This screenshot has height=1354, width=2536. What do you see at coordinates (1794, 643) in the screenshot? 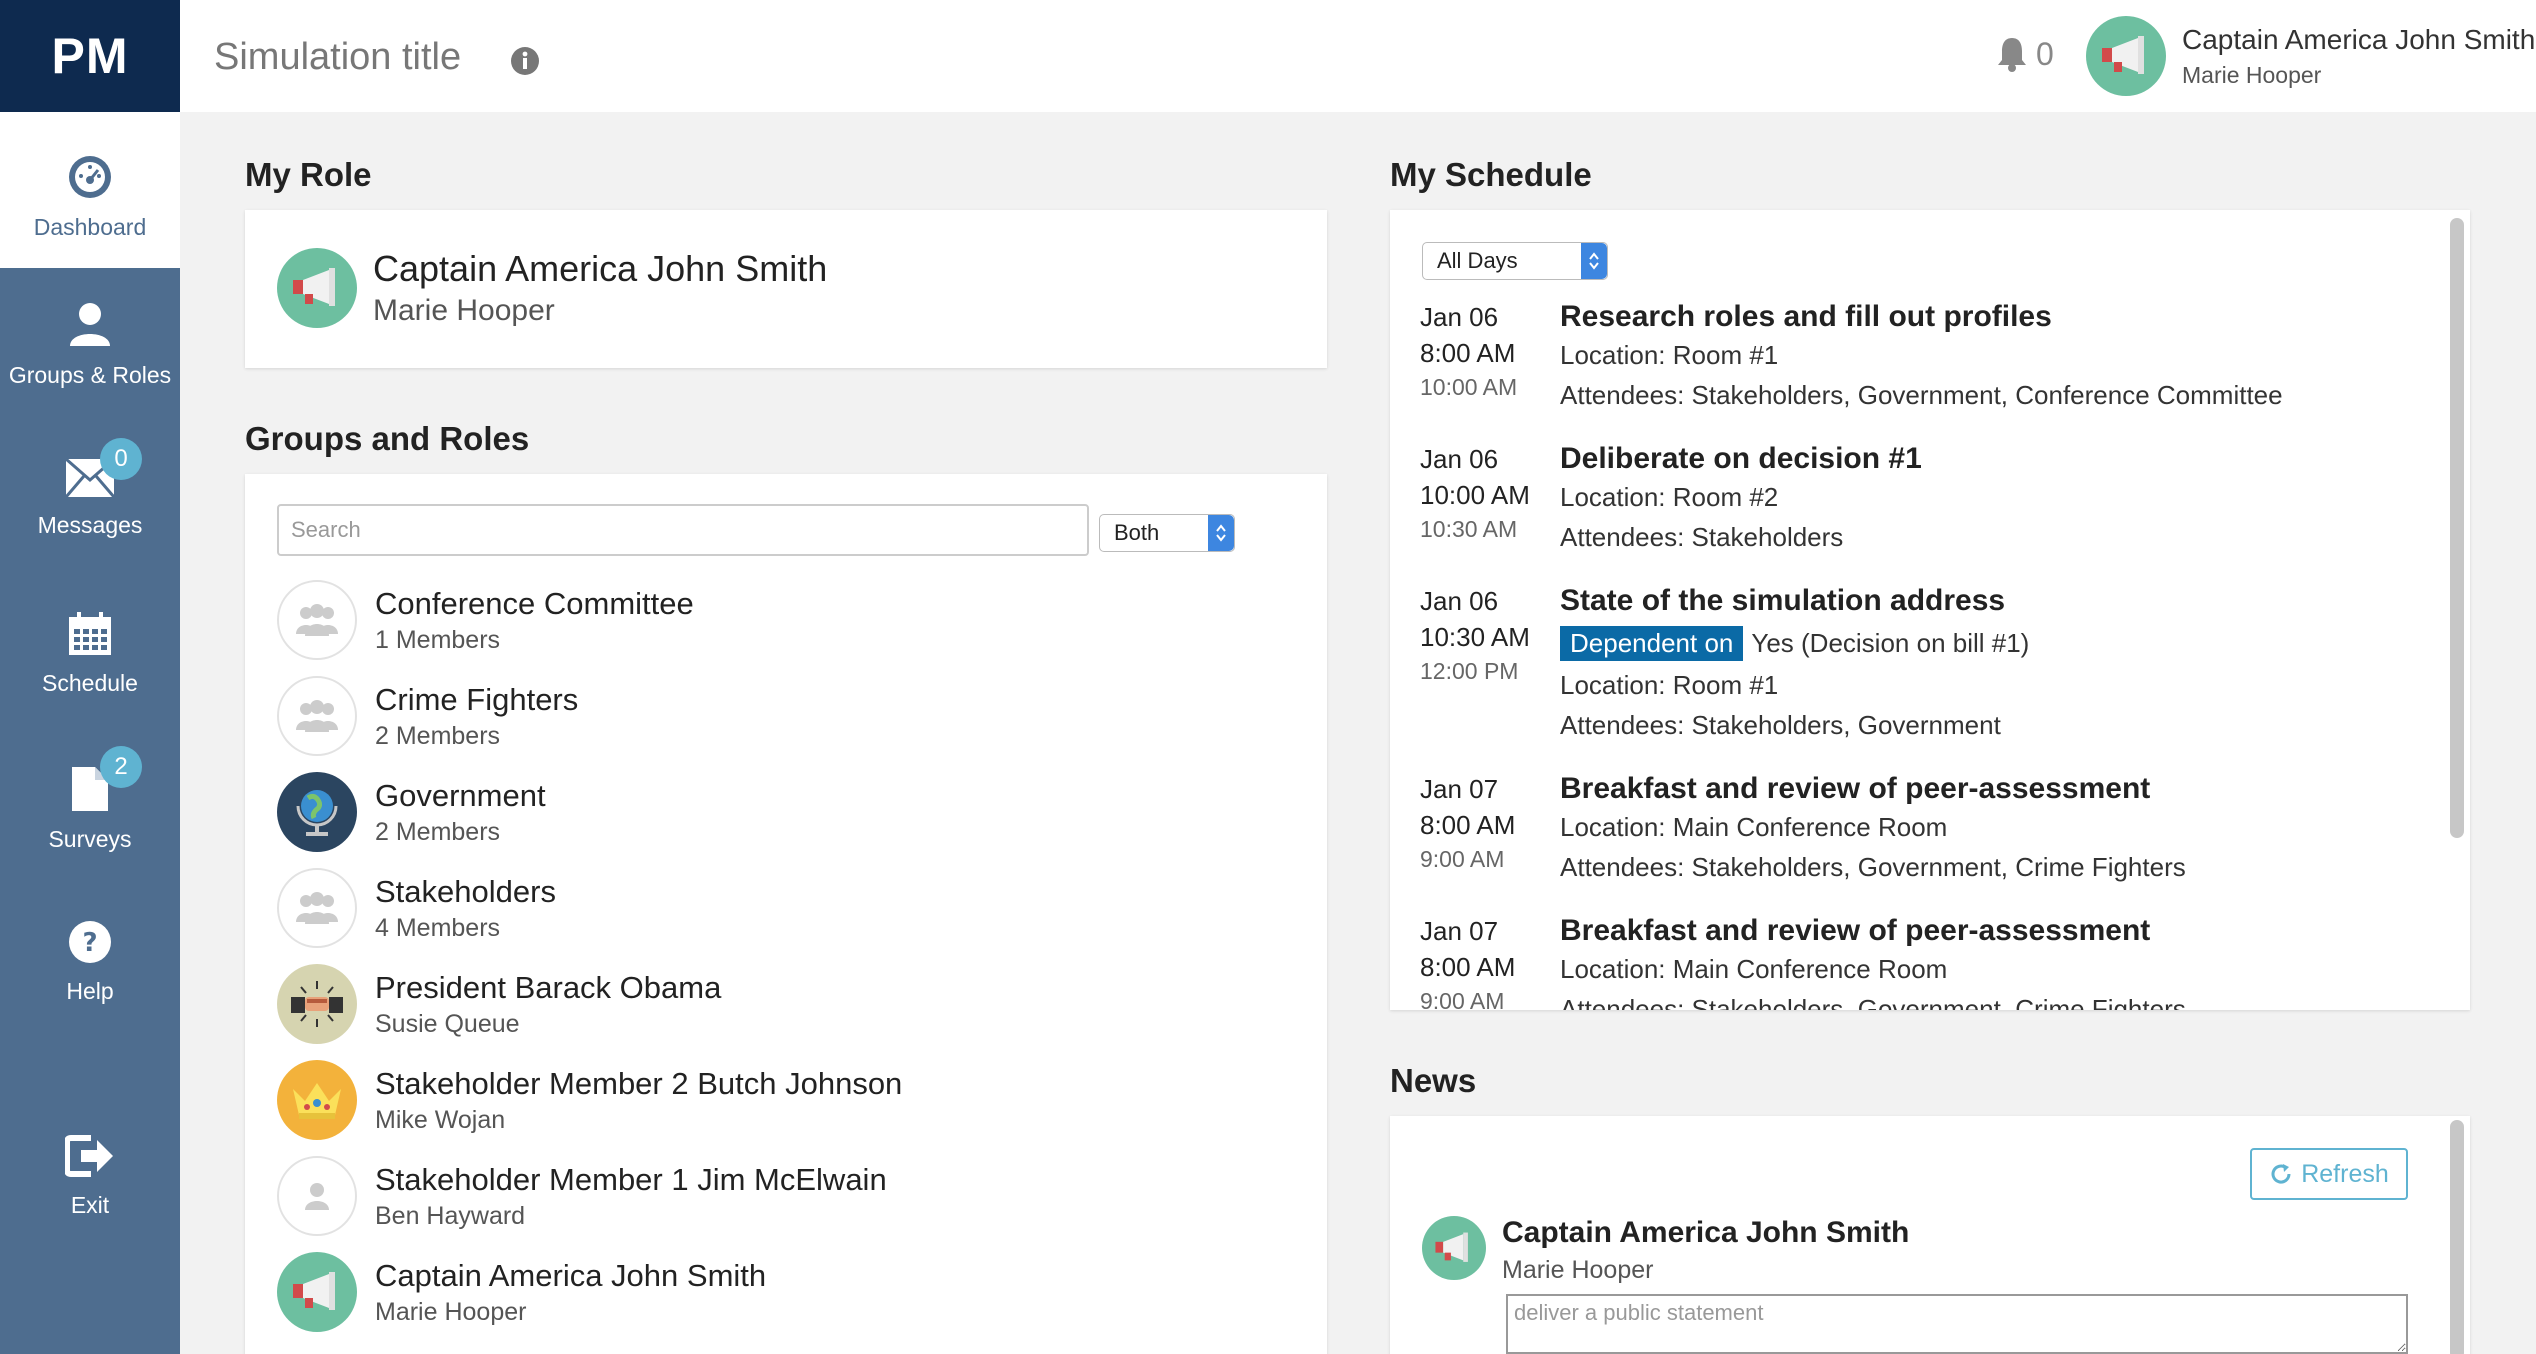
I see `event-dependency: Dependent on Yes (Decision on bill #1)` at bounding box center [1794, 643].